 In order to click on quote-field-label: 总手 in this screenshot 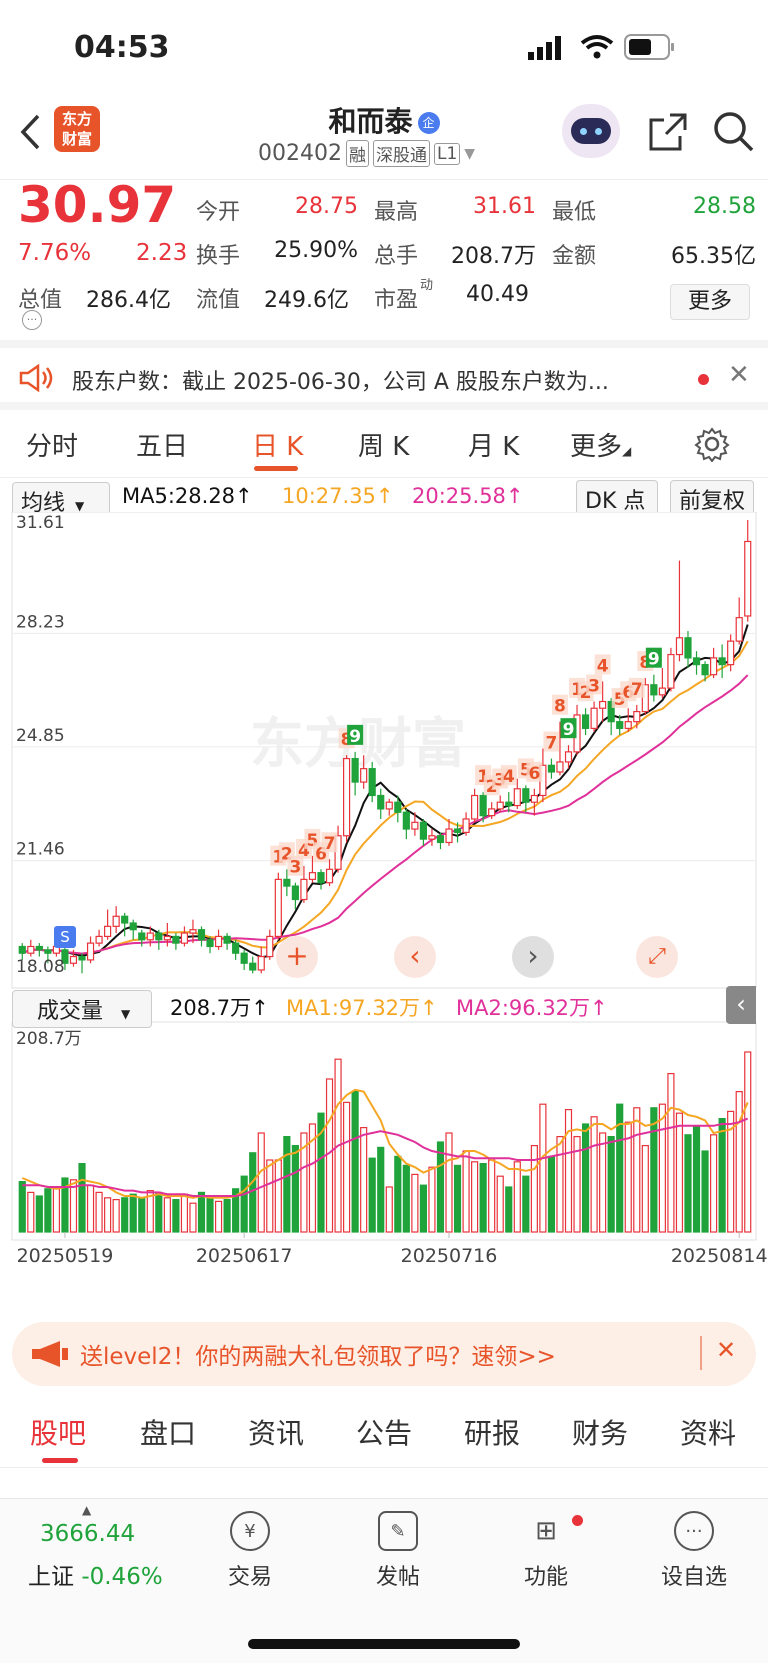, I will do `click(396, 256)`.